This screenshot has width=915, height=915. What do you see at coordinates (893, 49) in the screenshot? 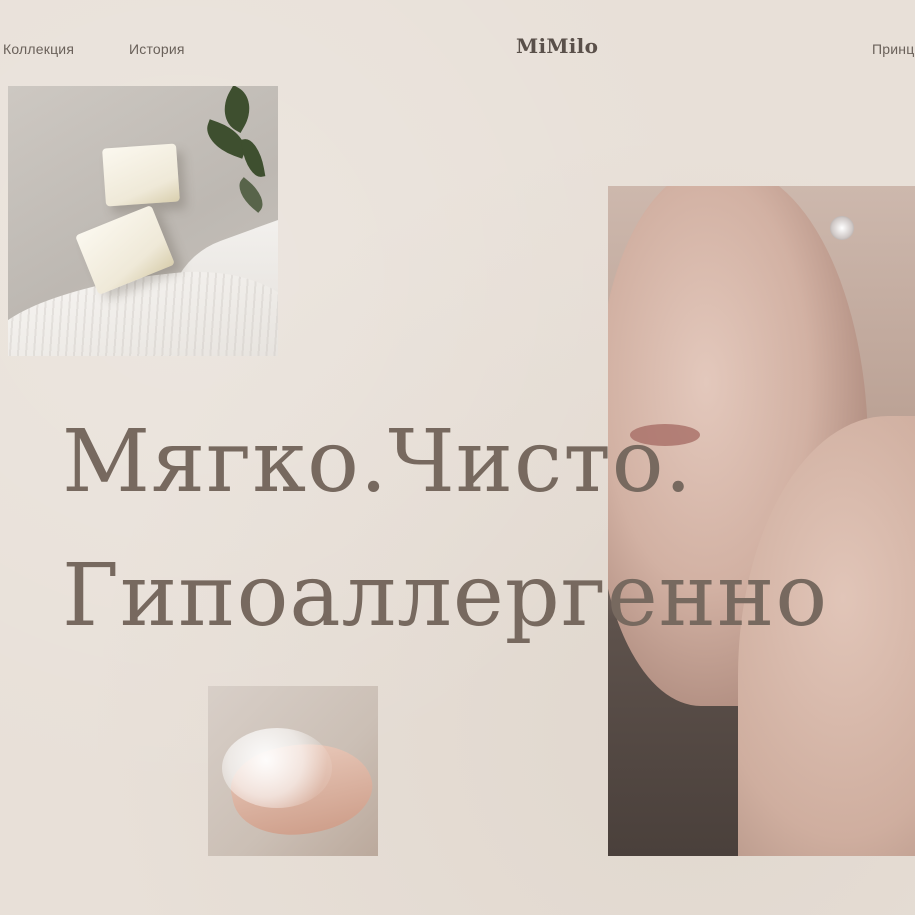
I see `nav-link-principles: Принц` at bounding box center [893, 49].